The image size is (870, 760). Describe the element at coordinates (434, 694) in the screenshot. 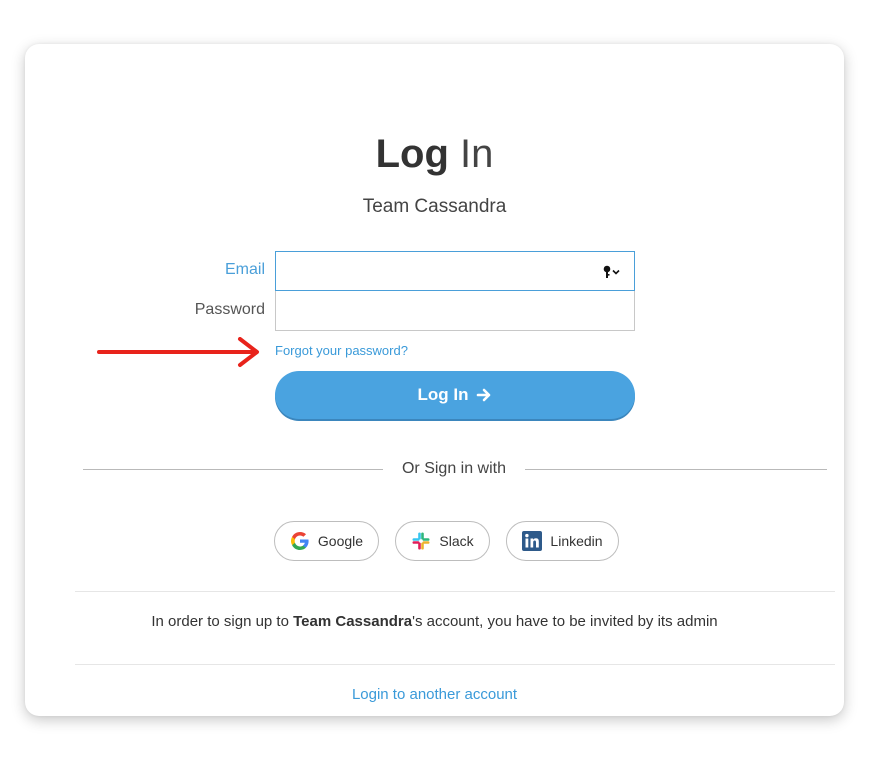

I see `login-another-account-link: Login to another account` at that location.